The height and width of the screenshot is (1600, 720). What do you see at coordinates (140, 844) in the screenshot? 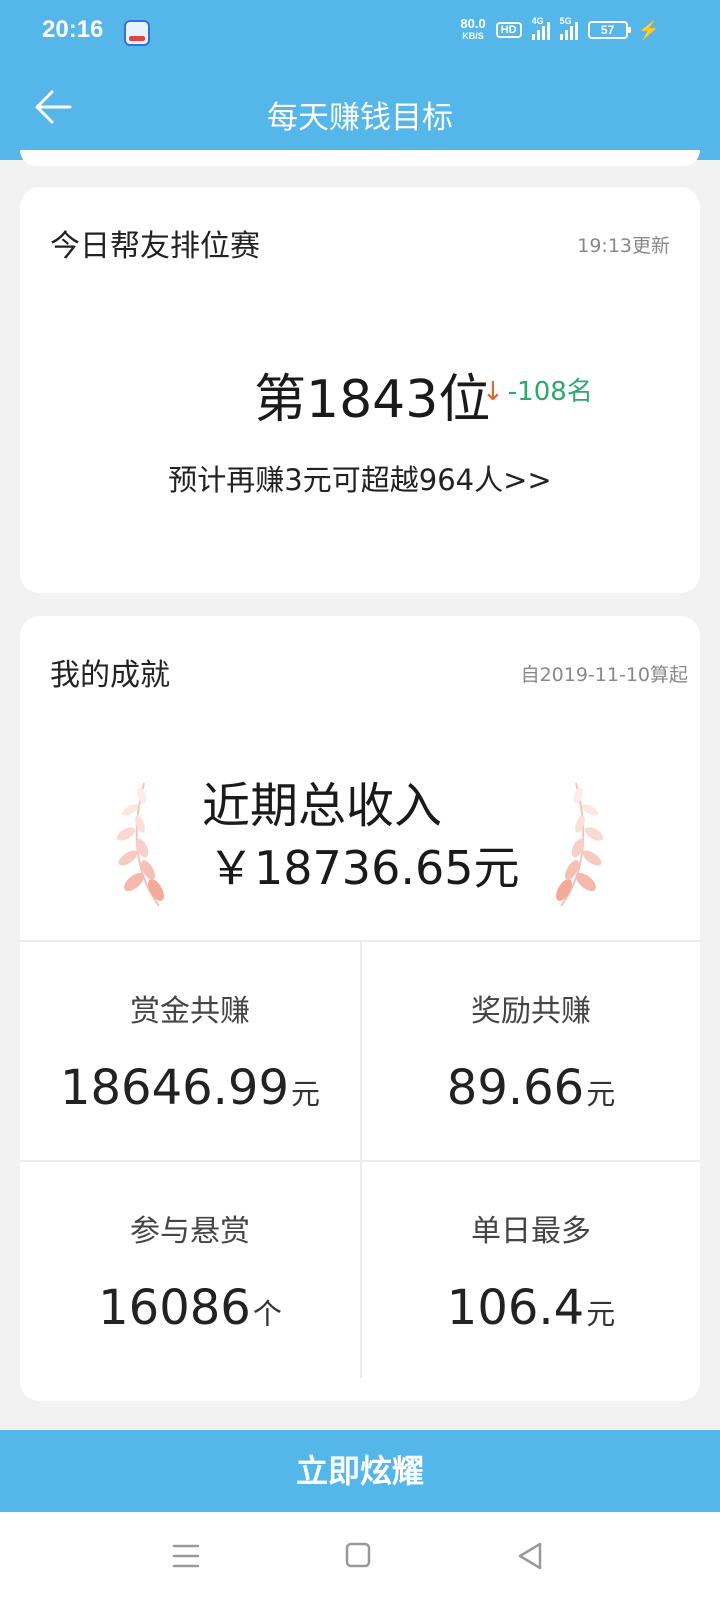
I see `laurel-left-icon` at bounding box center [140, 844].